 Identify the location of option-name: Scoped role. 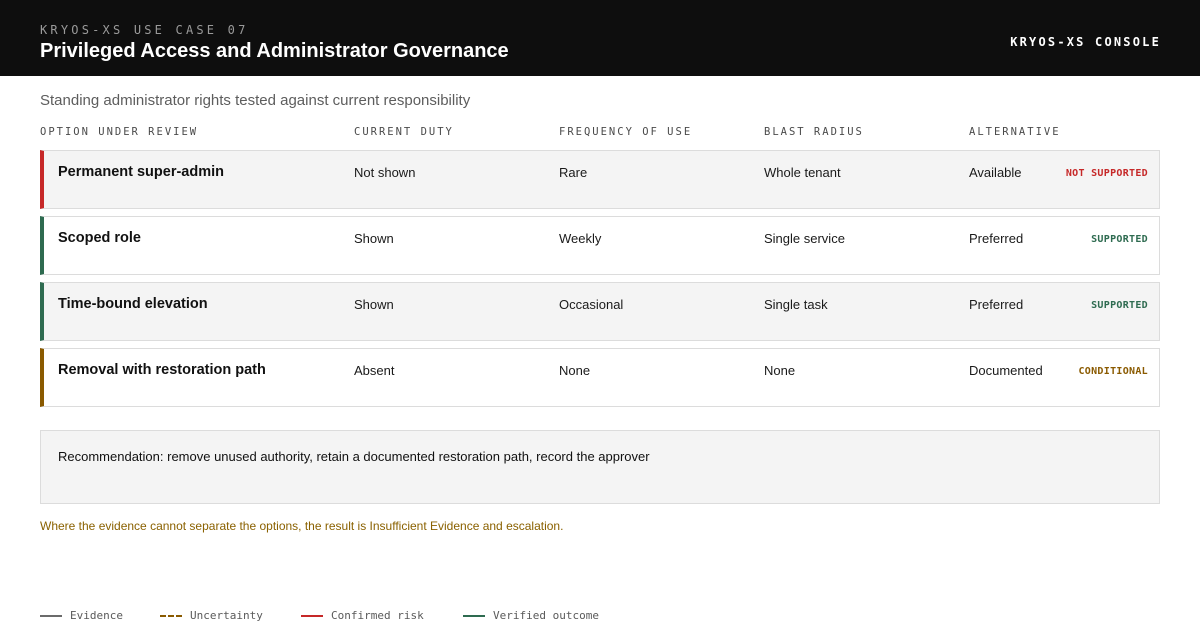
(99, 238).